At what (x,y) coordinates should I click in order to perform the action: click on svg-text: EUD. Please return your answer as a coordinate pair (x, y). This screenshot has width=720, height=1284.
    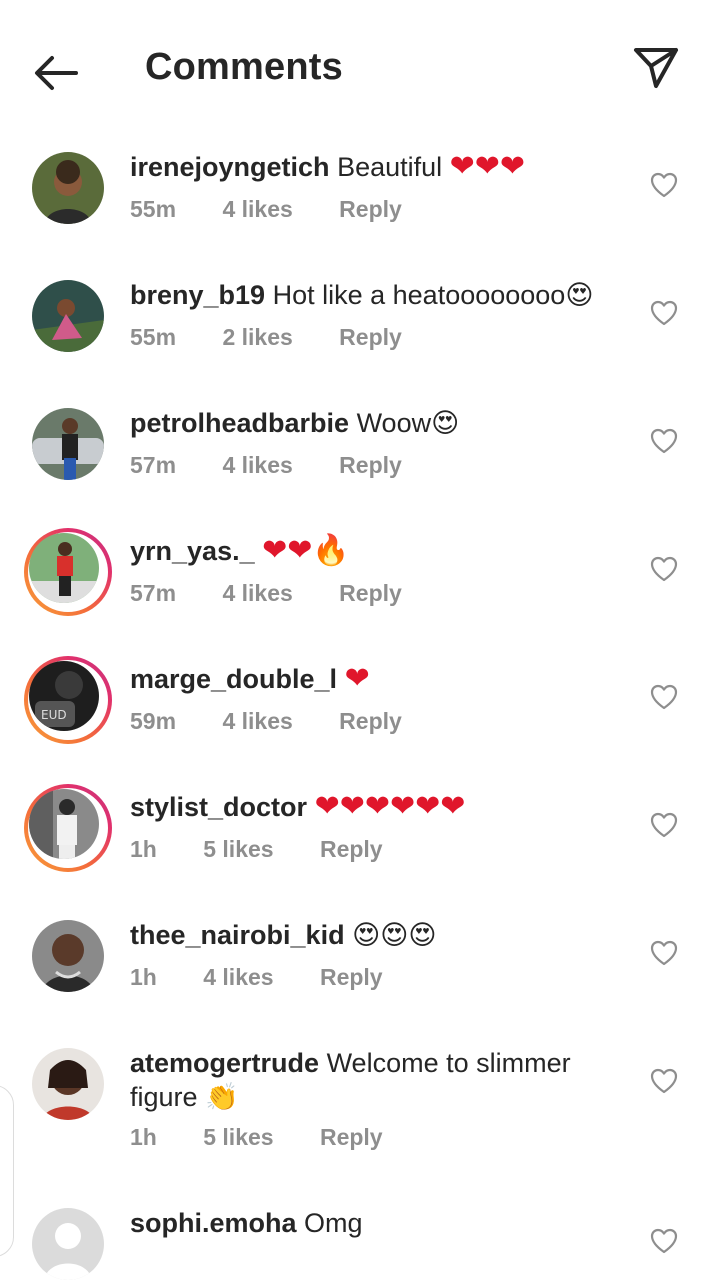
    Looking at the image, I should click on (54, 715).